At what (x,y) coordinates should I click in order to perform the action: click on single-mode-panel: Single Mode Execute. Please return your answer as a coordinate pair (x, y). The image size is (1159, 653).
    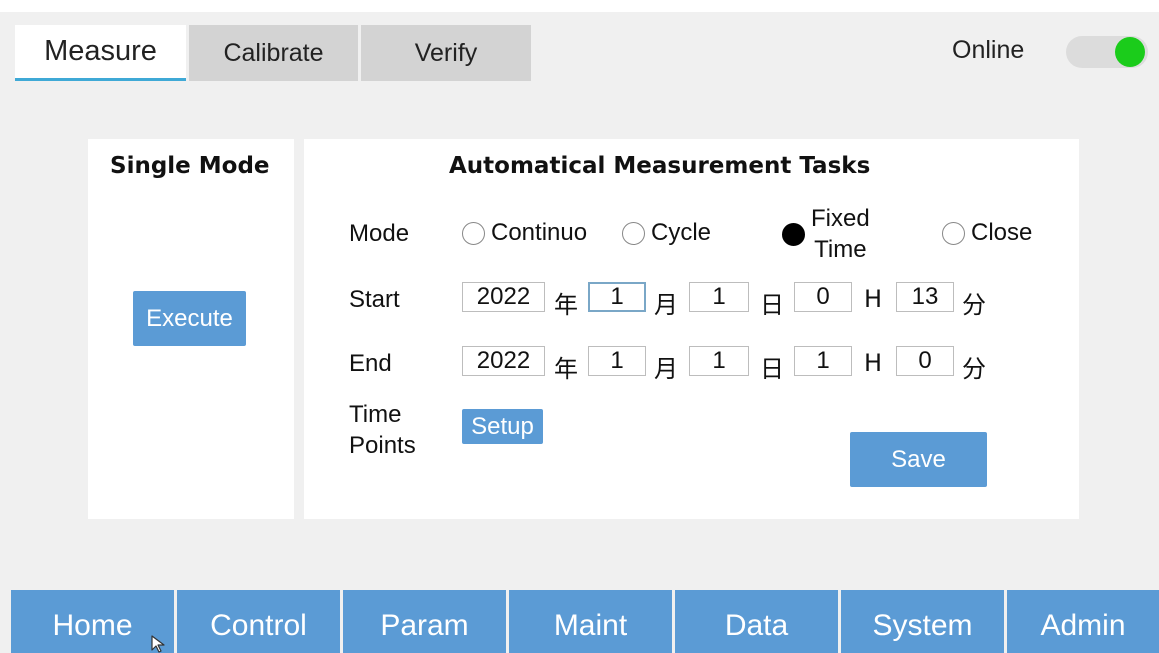
    Looking at the image, I should click on (191, 329).